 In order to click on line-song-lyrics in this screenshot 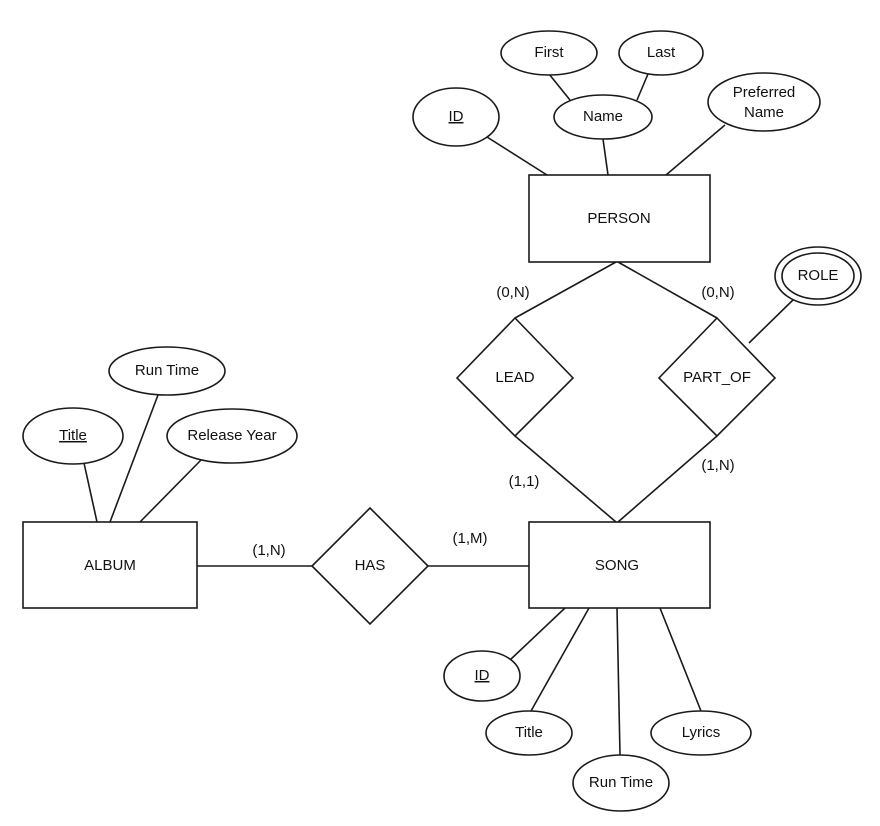, I will do `click(680, 659)`.